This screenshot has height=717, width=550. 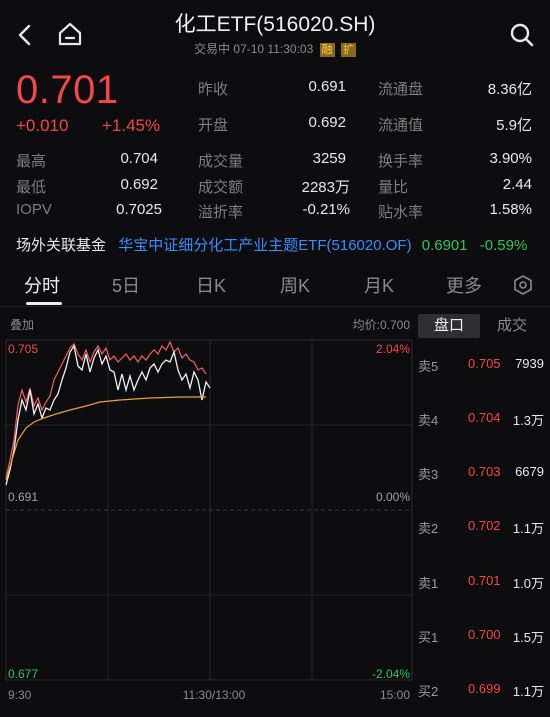 I want to click on chart-period-tabs: 分时 5日 日K 周K 月K 更多, so click(x=275, y=285).